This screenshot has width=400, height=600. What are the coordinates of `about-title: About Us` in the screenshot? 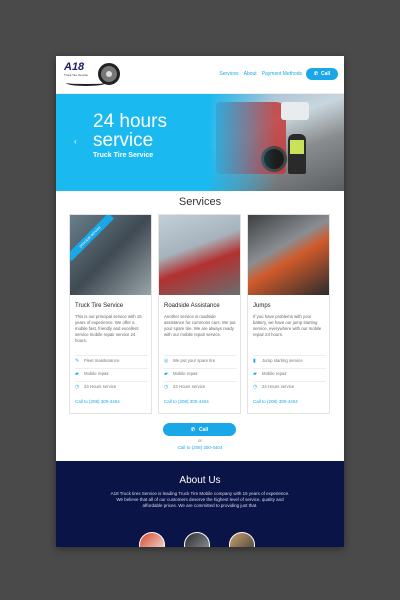 It's located at (200, 480).